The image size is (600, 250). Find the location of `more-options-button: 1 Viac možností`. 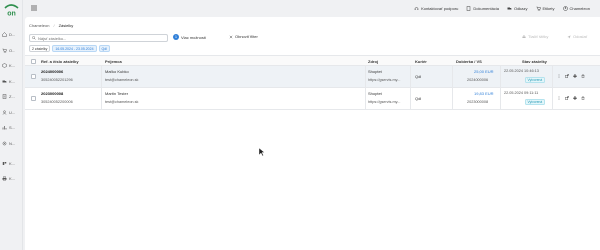

more-options-button: 1 Viac možností is located at coordinates (189, 37).